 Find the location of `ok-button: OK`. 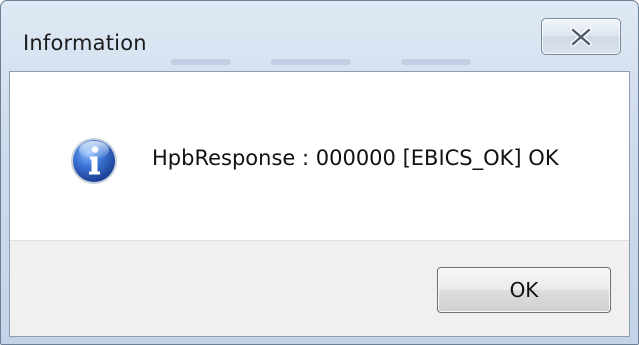

ok-button: OK is located at coordinates (524, 290).